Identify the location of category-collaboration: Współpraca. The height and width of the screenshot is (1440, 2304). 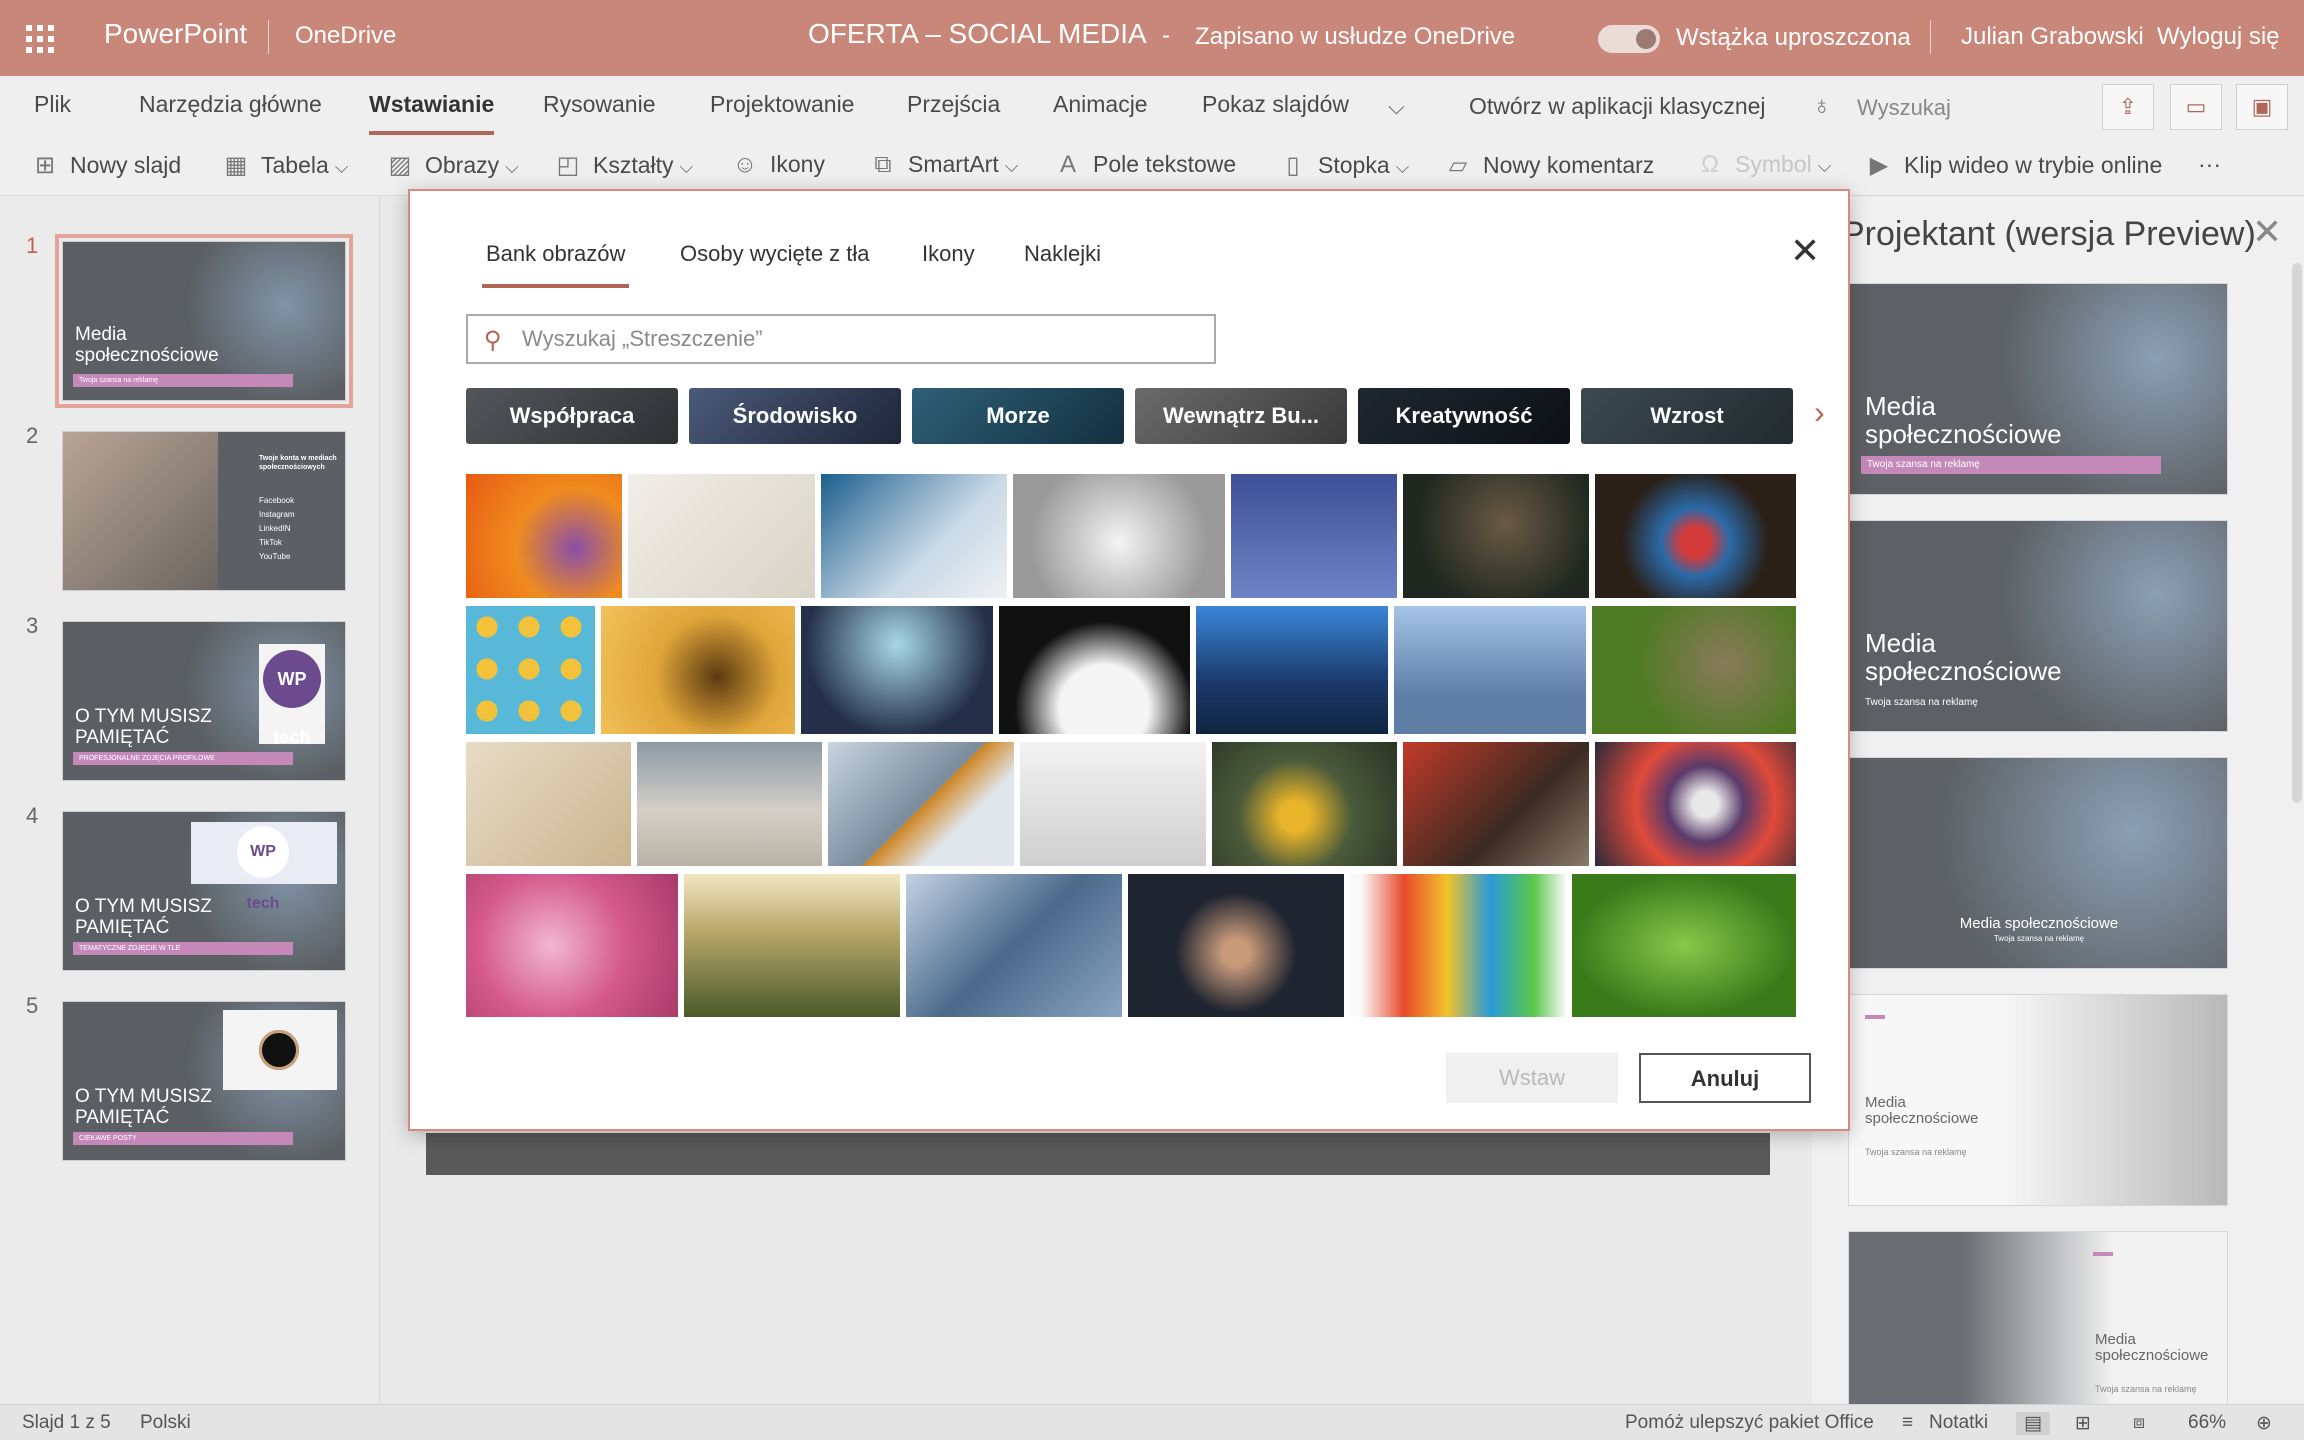
(572, 416).